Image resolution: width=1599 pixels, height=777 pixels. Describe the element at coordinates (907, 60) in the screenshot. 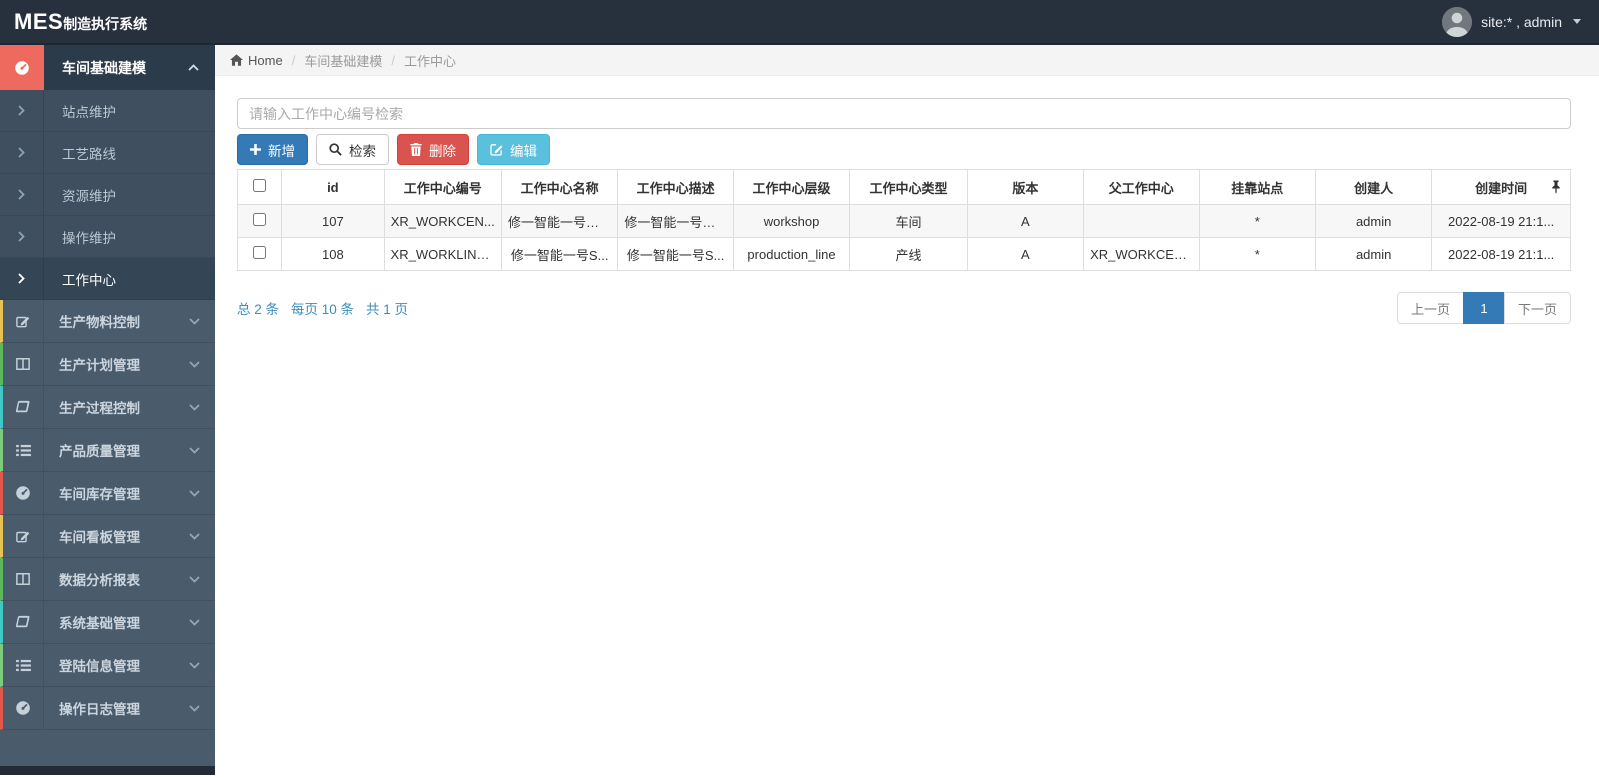

I see `breadcrumb: Home / 车间基础建模 / 工作中心` at that location.